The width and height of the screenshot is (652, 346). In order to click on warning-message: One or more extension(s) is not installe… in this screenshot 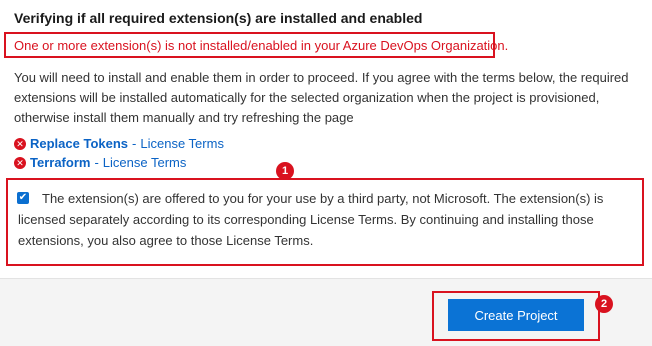, I will do `click(261, 45)`.